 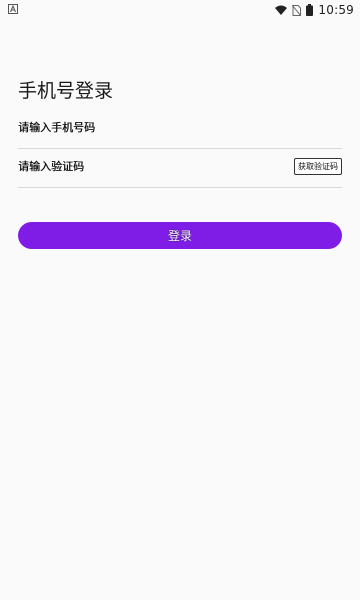 I want to click on notification-a-icon, so click(x=13, y=10).